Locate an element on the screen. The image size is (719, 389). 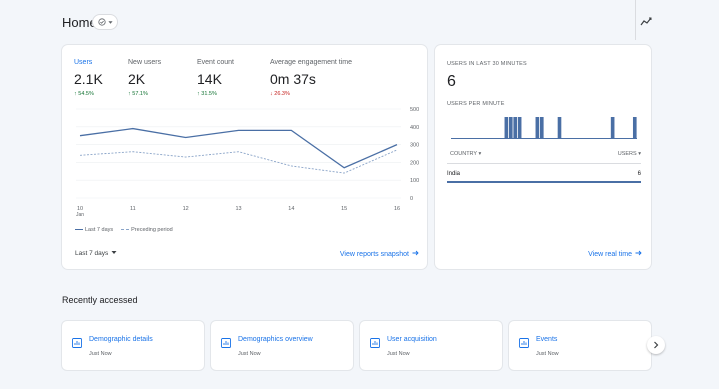
x-tick-label: 11 is located at coordinates (133, 209).